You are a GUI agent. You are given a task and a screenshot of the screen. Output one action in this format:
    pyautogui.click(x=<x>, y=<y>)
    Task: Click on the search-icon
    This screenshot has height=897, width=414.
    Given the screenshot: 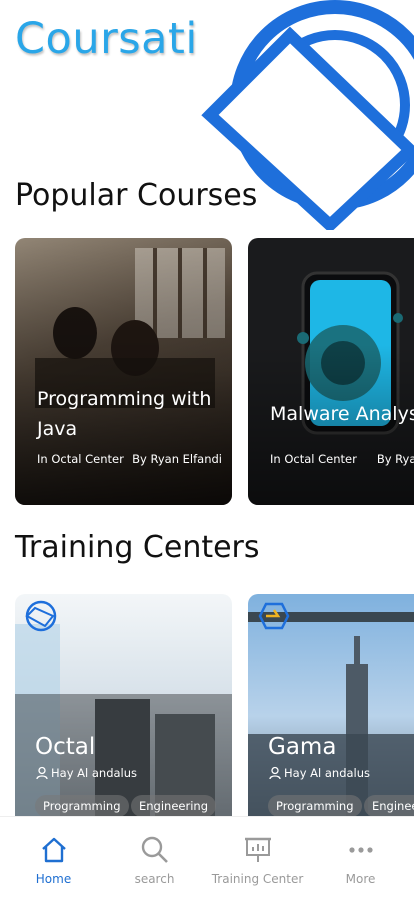 What is the action you would take?
    pyautogui.click(x=154, y=849)
    